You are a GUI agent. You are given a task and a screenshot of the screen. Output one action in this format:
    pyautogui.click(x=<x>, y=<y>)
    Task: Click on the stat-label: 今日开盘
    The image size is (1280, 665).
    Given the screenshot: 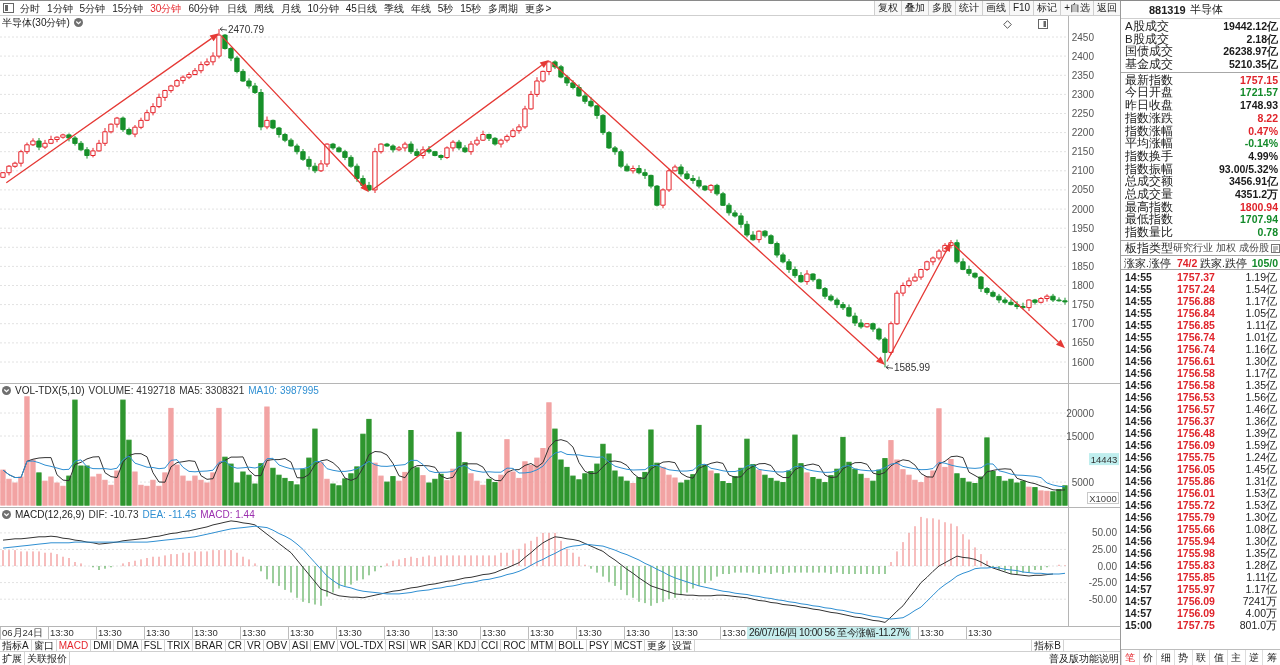 What is the action you would take?
    pyautogui.click(x=1149, y=93)
    